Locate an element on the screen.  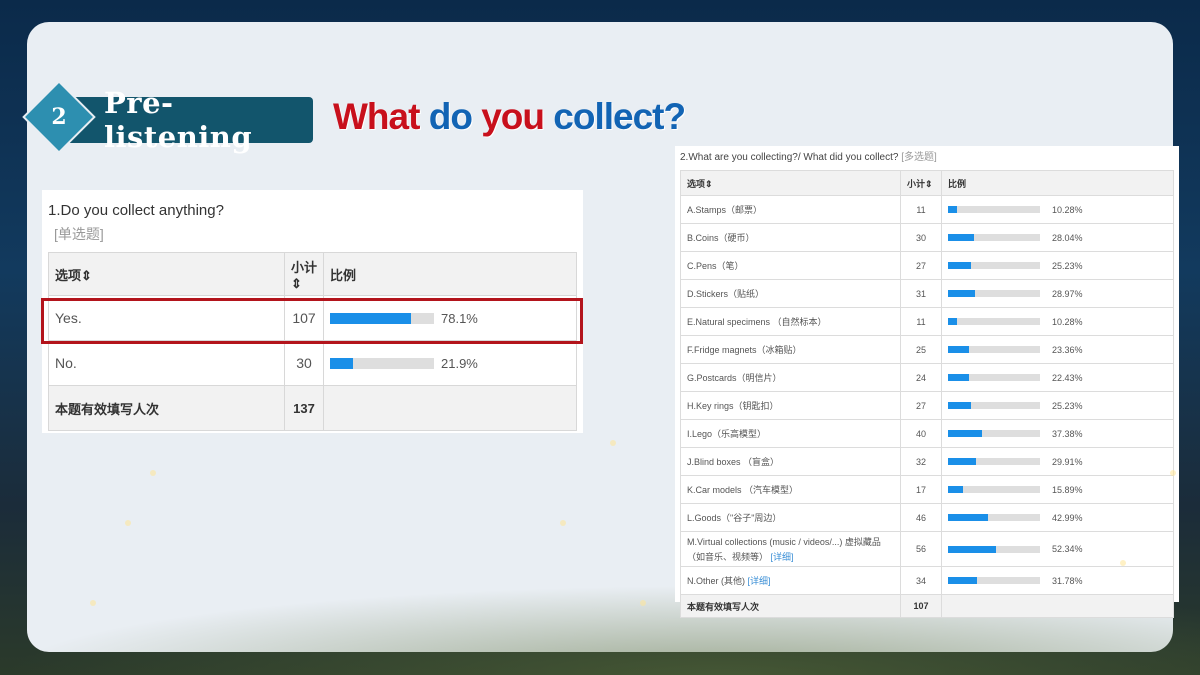
percent-label: 10.28% is located at coordinates (1067, 321).